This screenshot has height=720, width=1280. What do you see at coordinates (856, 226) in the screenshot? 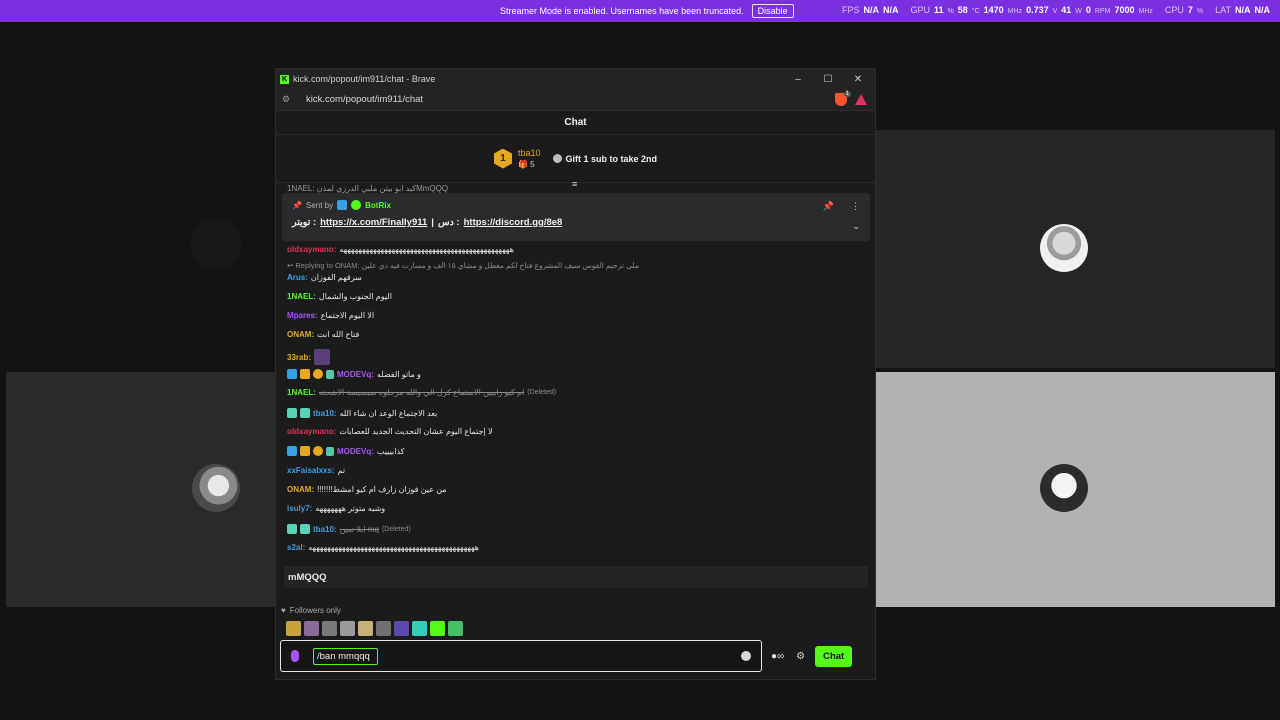
I see `chevron-down-icon: ⌄` at bounding box center [856, 226].